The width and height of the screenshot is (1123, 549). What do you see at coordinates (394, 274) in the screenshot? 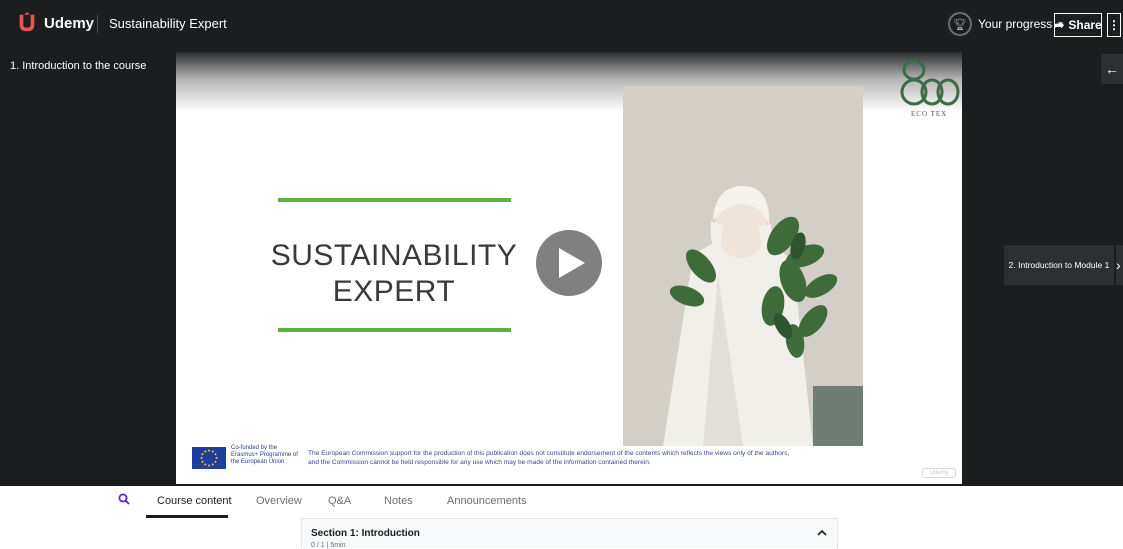
I see `slide-title: SUSTAINABILITY EXPERT` at bounding box center [394, 274].